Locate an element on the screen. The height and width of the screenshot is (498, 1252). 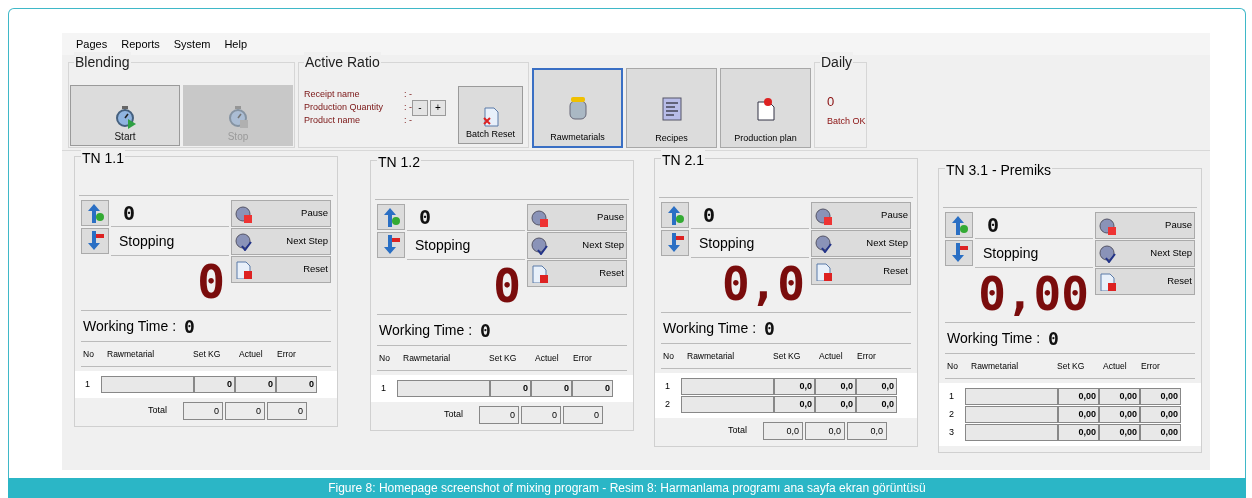
menu-item: Pages is located at coordinates (92, 44).